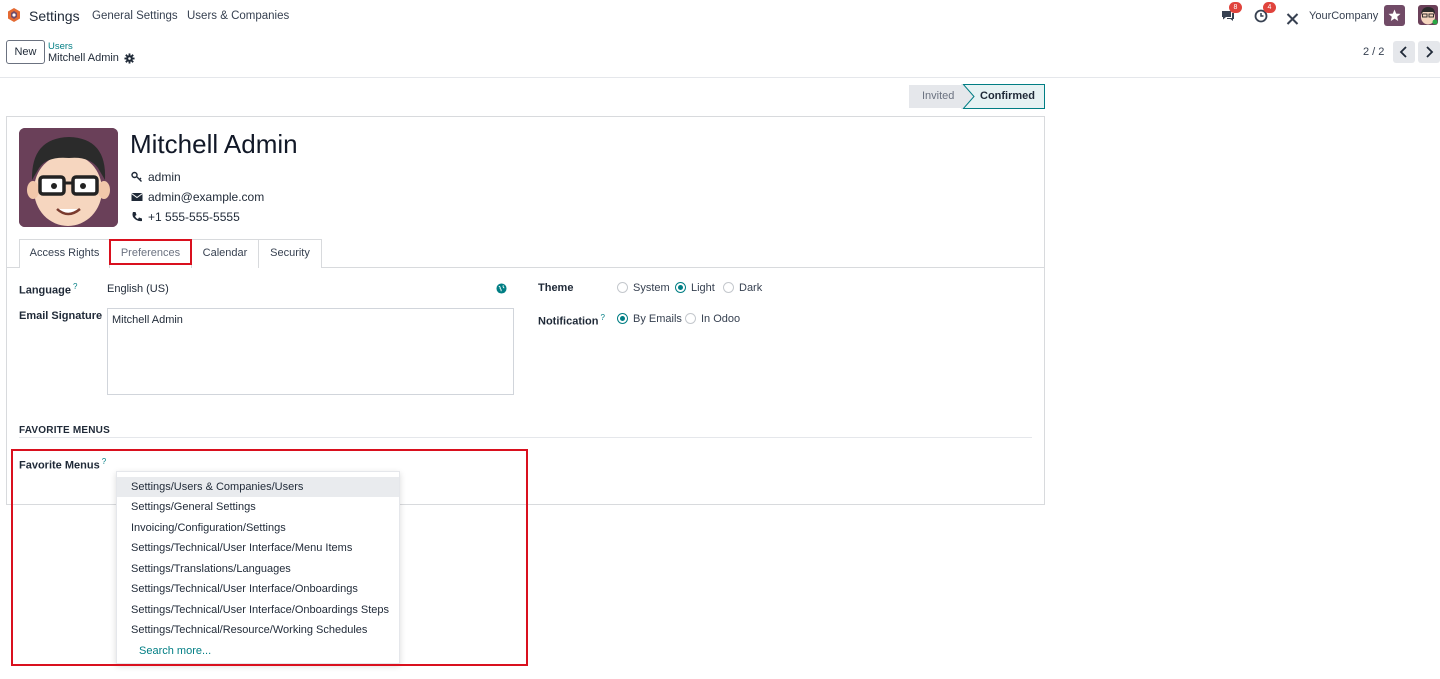 The width and height of the screenshot is (1440, 679). I want to click on app-name: Settings, so click(54, 16).